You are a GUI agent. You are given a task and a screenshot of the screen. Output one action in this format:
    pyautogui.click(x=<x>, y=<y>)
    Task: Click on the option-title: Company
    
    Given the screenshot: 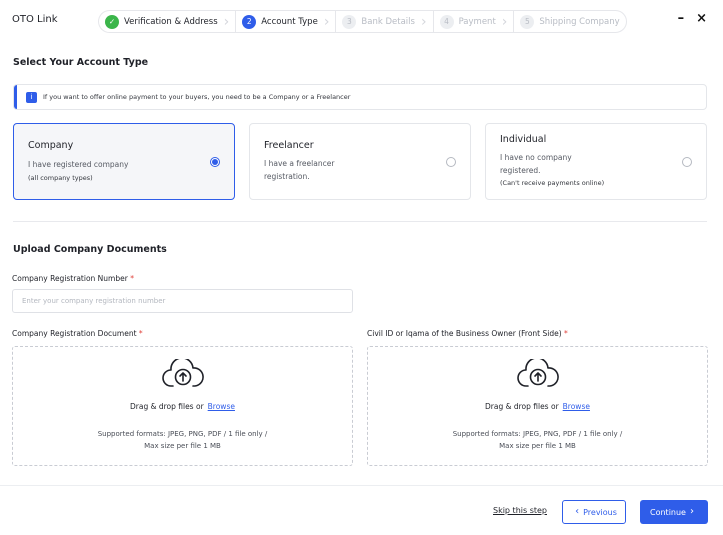 What is the action you would take?
    pyautogui.click(x=51, y=145)
    